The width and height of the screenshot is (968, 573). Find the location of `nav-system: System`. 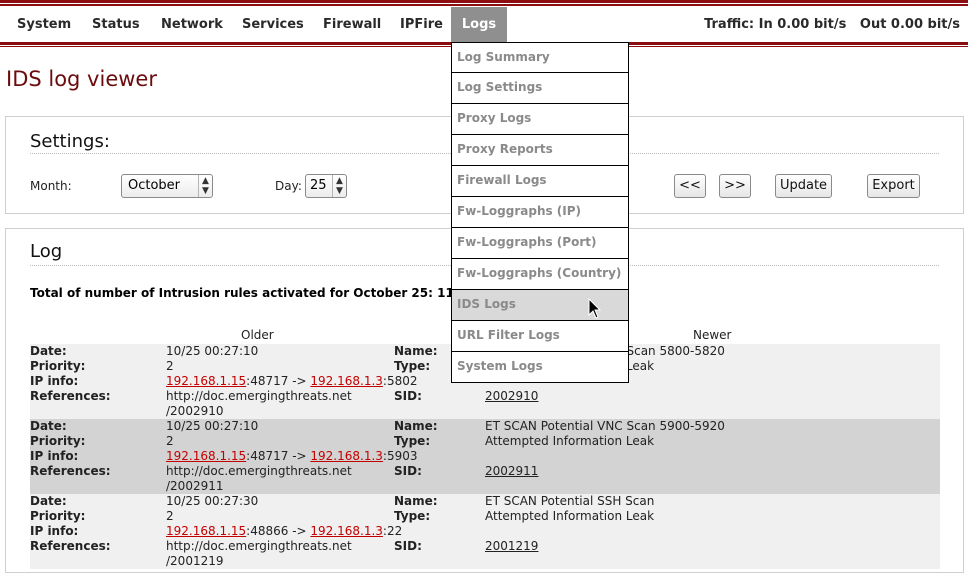

nav-system: System is located at coordinates (44, 24).